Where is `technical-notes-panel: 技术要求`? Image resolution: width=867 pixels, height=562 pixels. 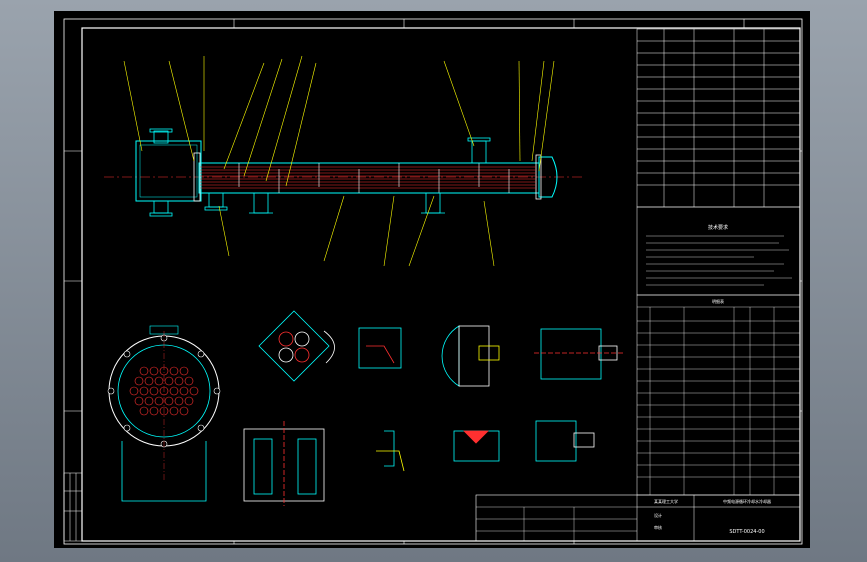
technical-notes-panel: 技术要求 is located at coordinates (718, 251).